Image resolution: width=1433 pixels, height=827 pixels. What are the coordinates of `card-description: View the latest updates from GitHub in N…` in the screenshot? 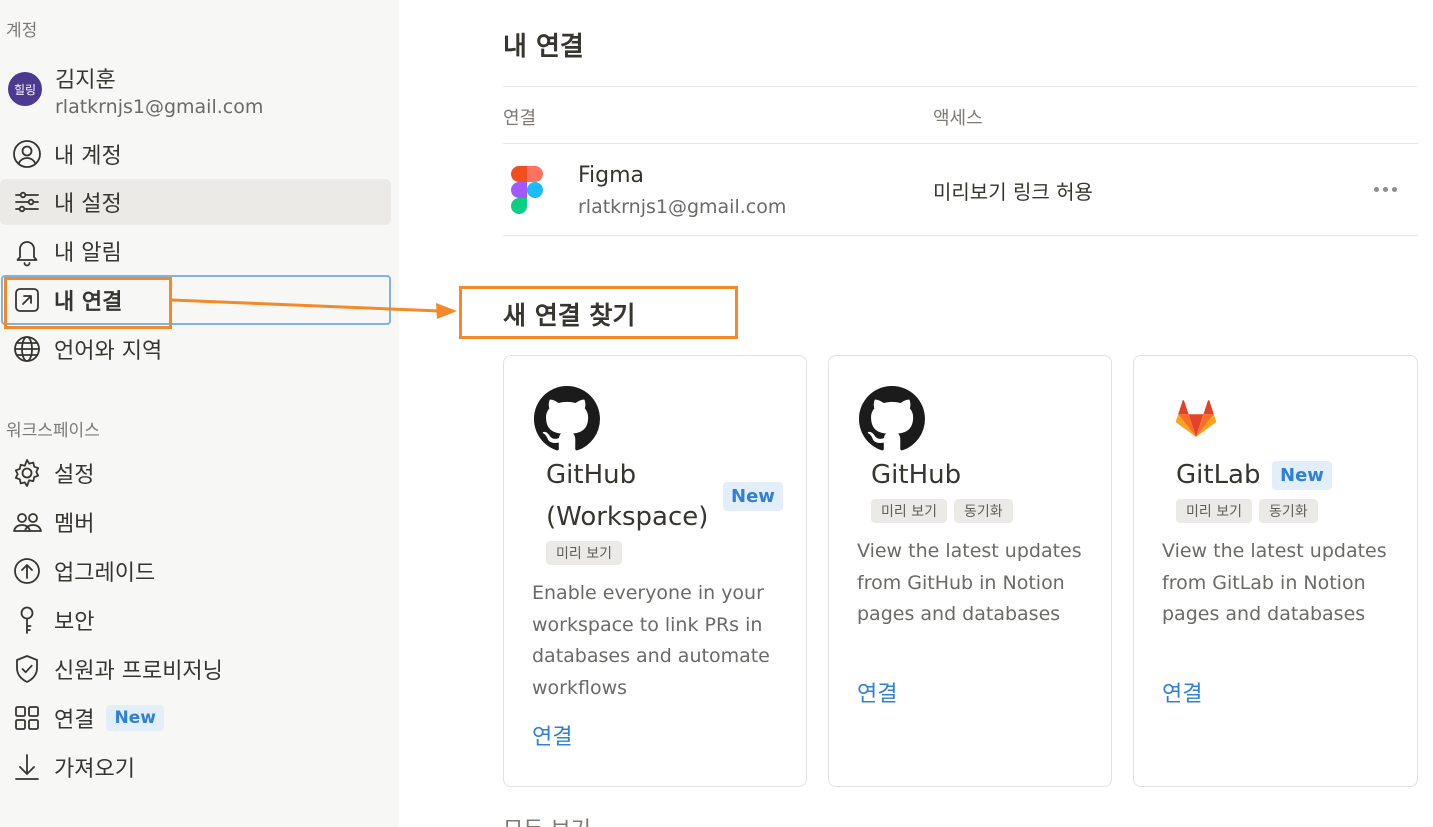 It's located at (969, 582).